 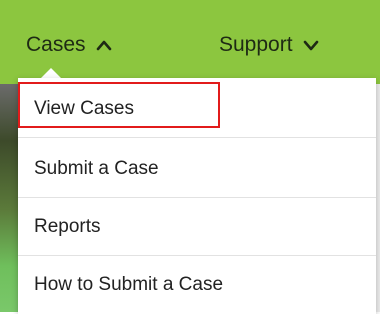 I want to click on menu-item-label: View Cases, so click(x=84, y=108).